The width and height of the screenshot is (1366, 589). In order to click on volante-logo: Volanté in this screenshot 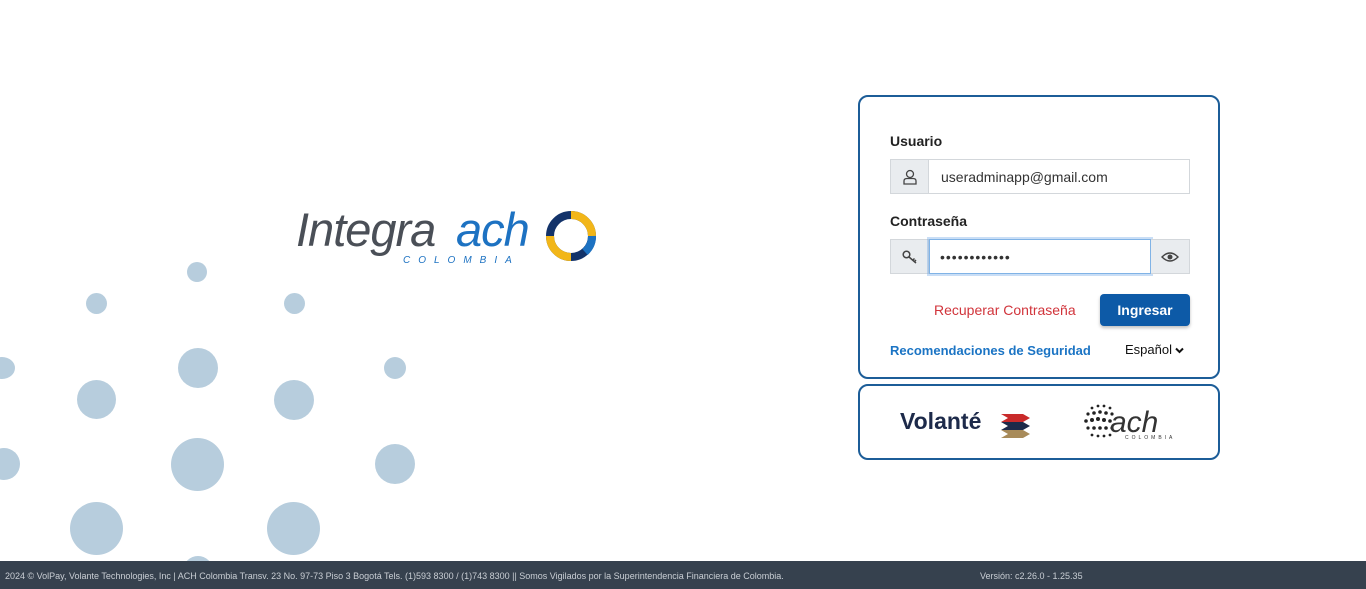, I will do `click(965, 423)`.